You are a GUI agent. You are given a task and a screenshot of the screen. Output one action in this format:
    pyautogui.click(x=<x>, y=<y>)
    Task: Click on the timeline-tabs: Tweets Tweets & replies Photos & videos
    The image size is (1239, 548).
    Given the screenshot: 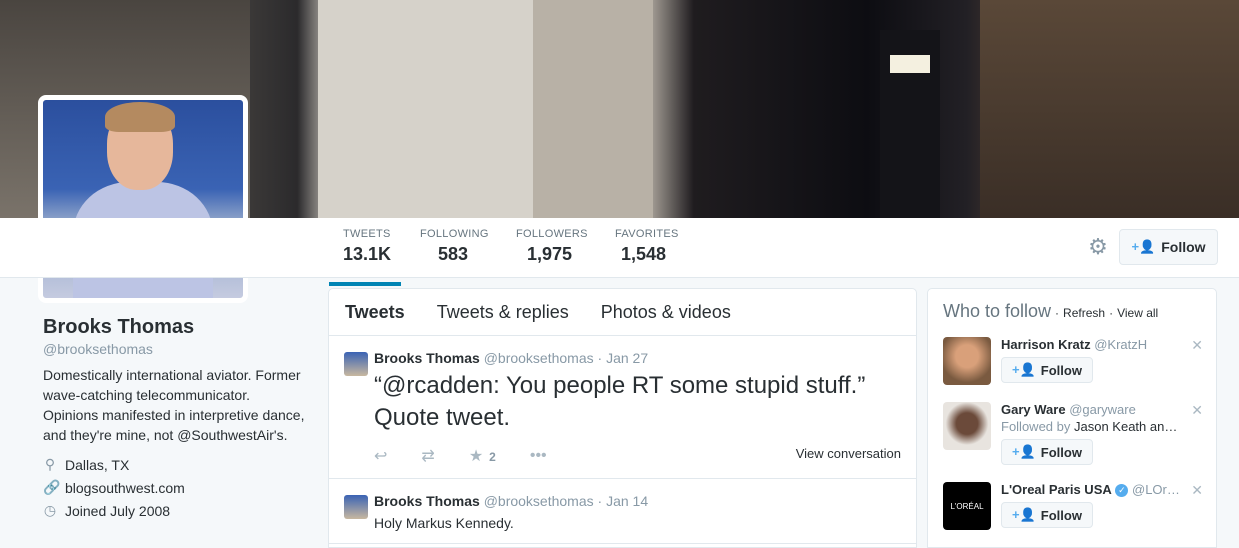 What is the action you would take?
    pyautogui.click(x=622, y=312)
    